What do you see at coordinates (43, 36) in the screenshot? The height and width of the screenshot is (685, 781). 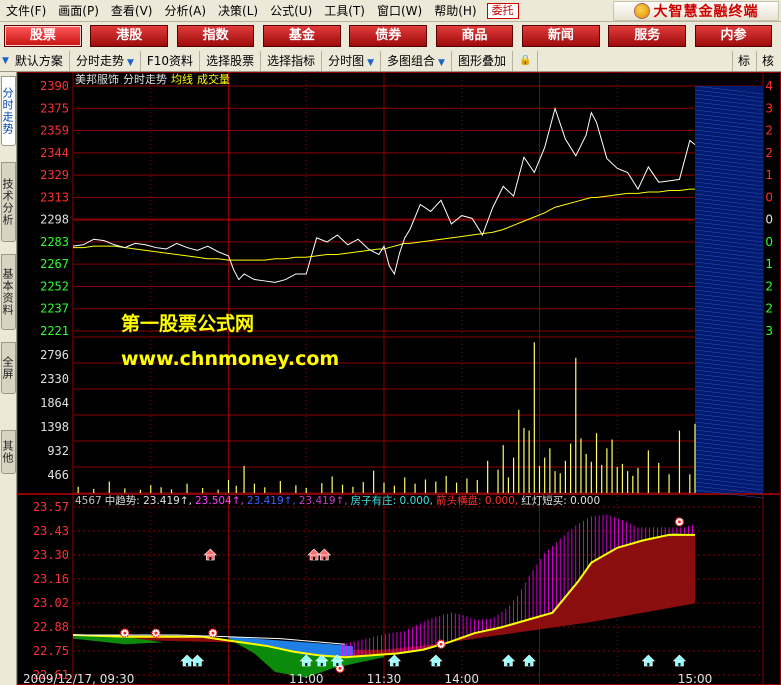 I see `nav-button: 股票` at bounding box center [43, 36].